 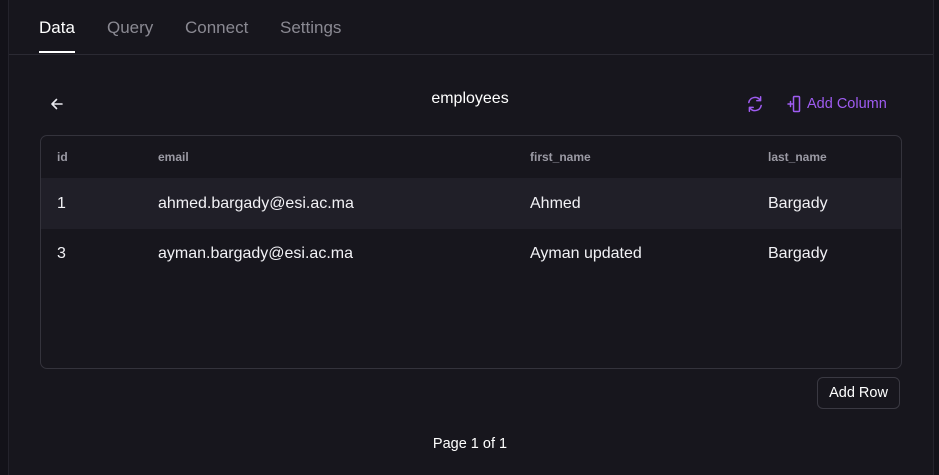 What do you see at coordinates (586, 254) in the screenshot?
I see `table-cell-first-name: Ayman updated` at bounding box center [586, 254].